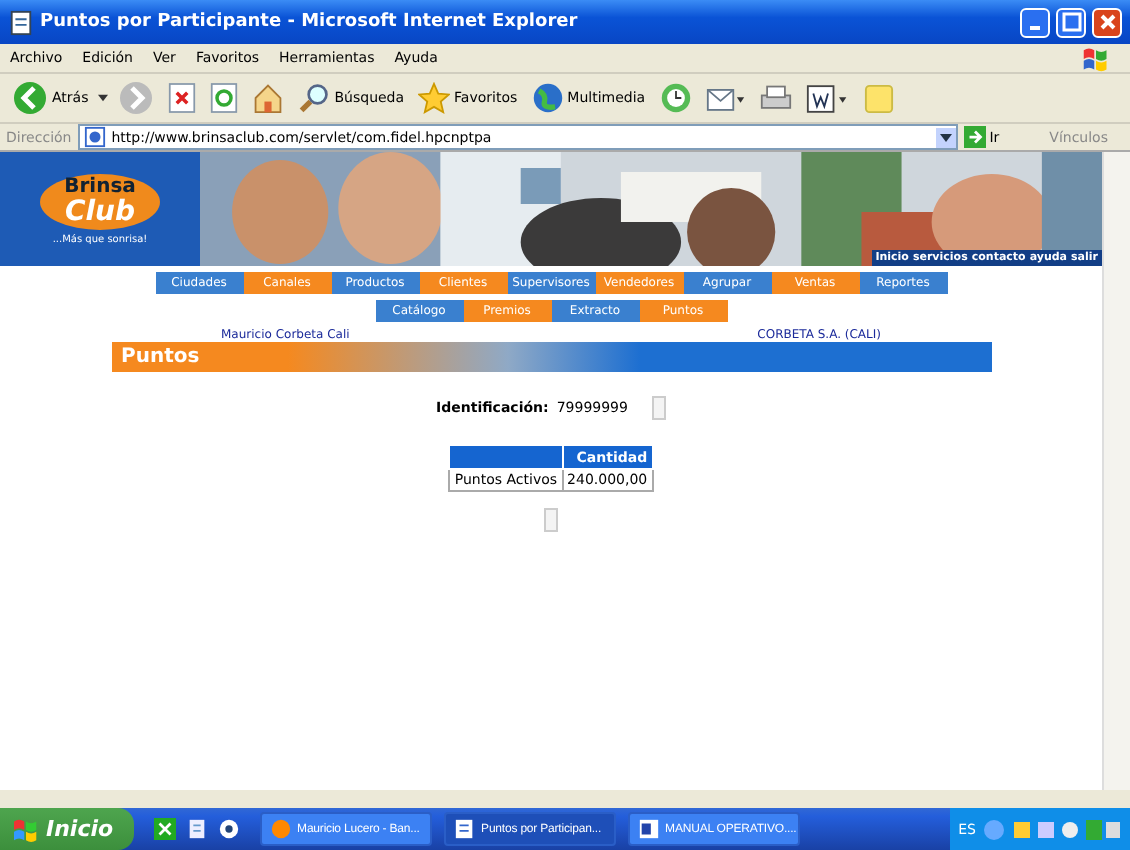  I want to click on refresh-button, so click(224, 98).